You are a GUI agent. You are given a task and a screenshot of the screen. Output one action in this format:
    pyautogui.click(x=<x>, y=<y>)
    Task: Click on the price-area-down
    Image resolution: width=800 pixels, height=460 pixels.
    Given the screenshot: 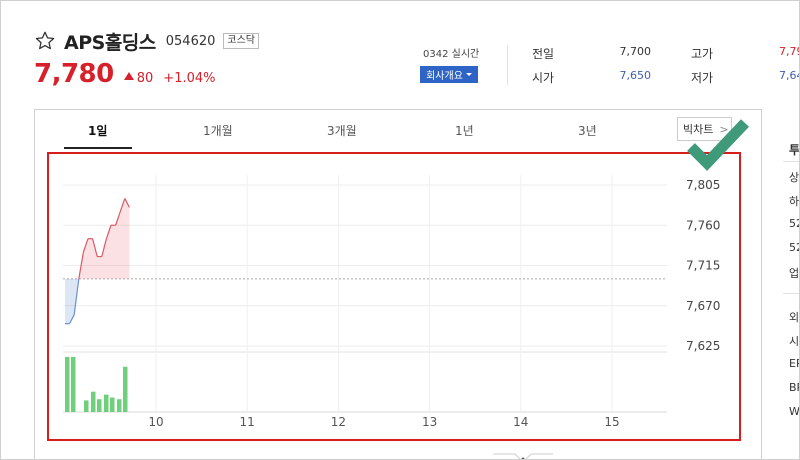 What is the action you would take?
    pyautogui.click(x=97, y=301)
    